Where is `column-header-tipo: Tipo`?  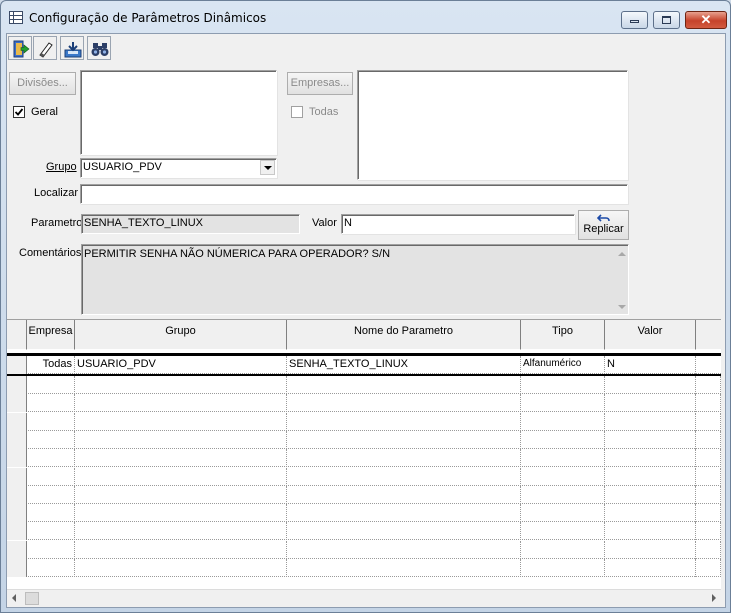 column-header-tipo: Tipo is located at coordinates (563, 335).